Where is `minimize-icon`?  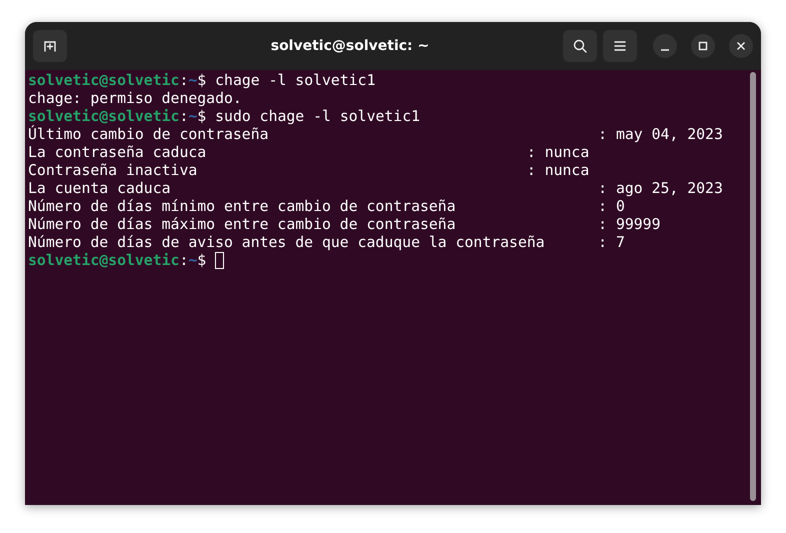
minimize-icon is located at coordinates (665, 50).